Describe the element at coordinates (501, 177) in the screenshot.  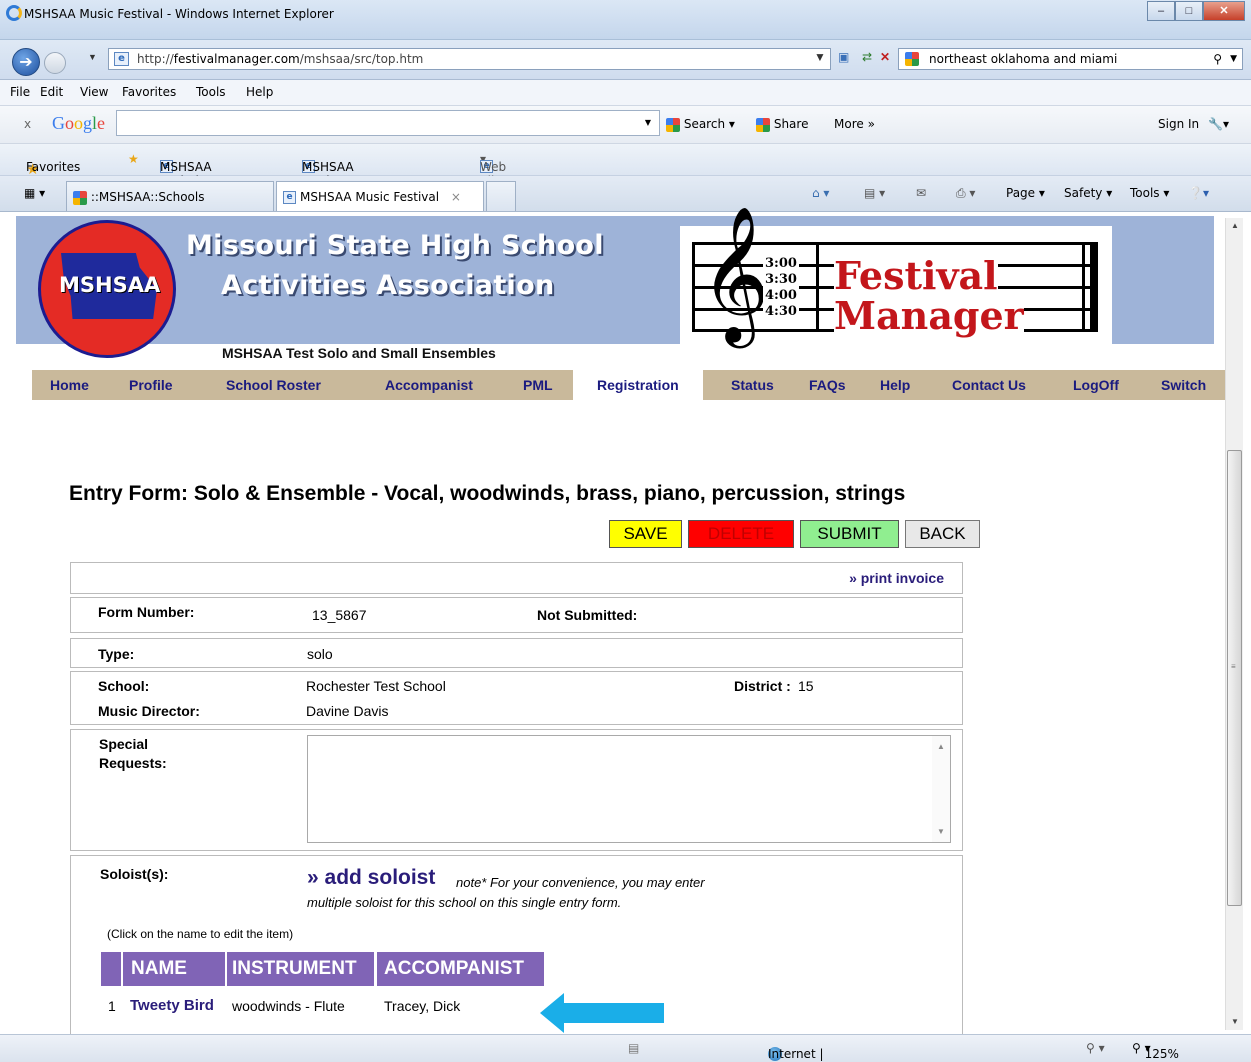
I see `favorite-link-web-slice: eWeb Slice Gallery ▾` at that location.